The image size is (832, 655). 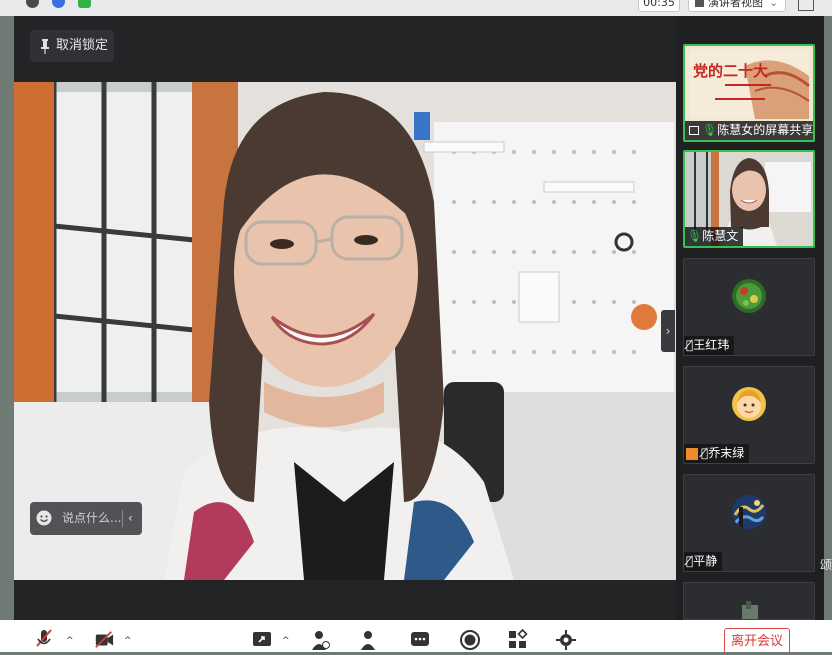 What do you see at coordinates (720, 236) in the screenshot?
I see `participant-name: 陈慧文` at bounding box center [720, 236].